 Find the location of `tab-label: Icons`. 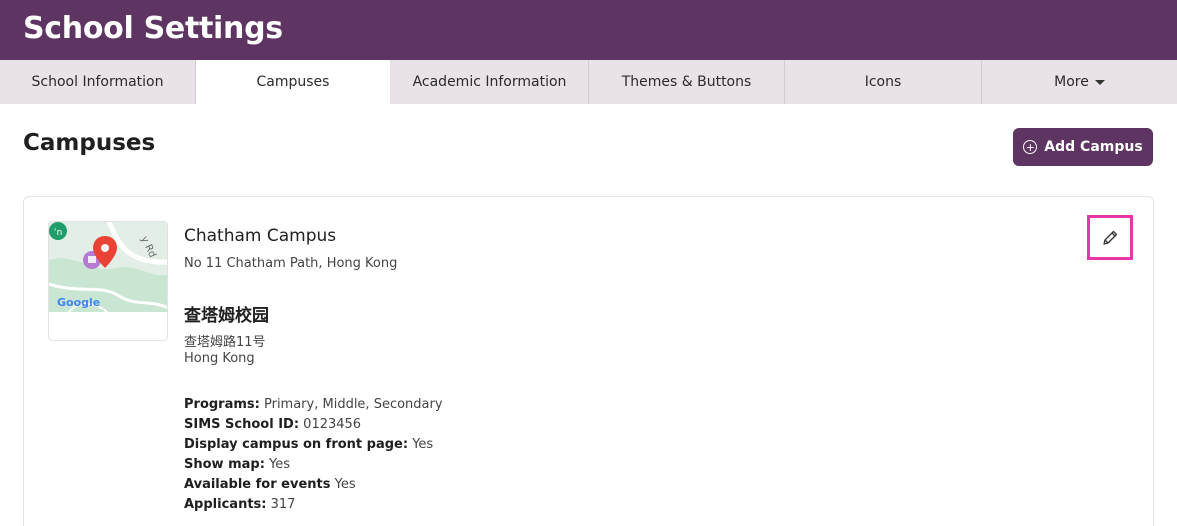

tab-label: Icons is located at coordinates (883, 82).